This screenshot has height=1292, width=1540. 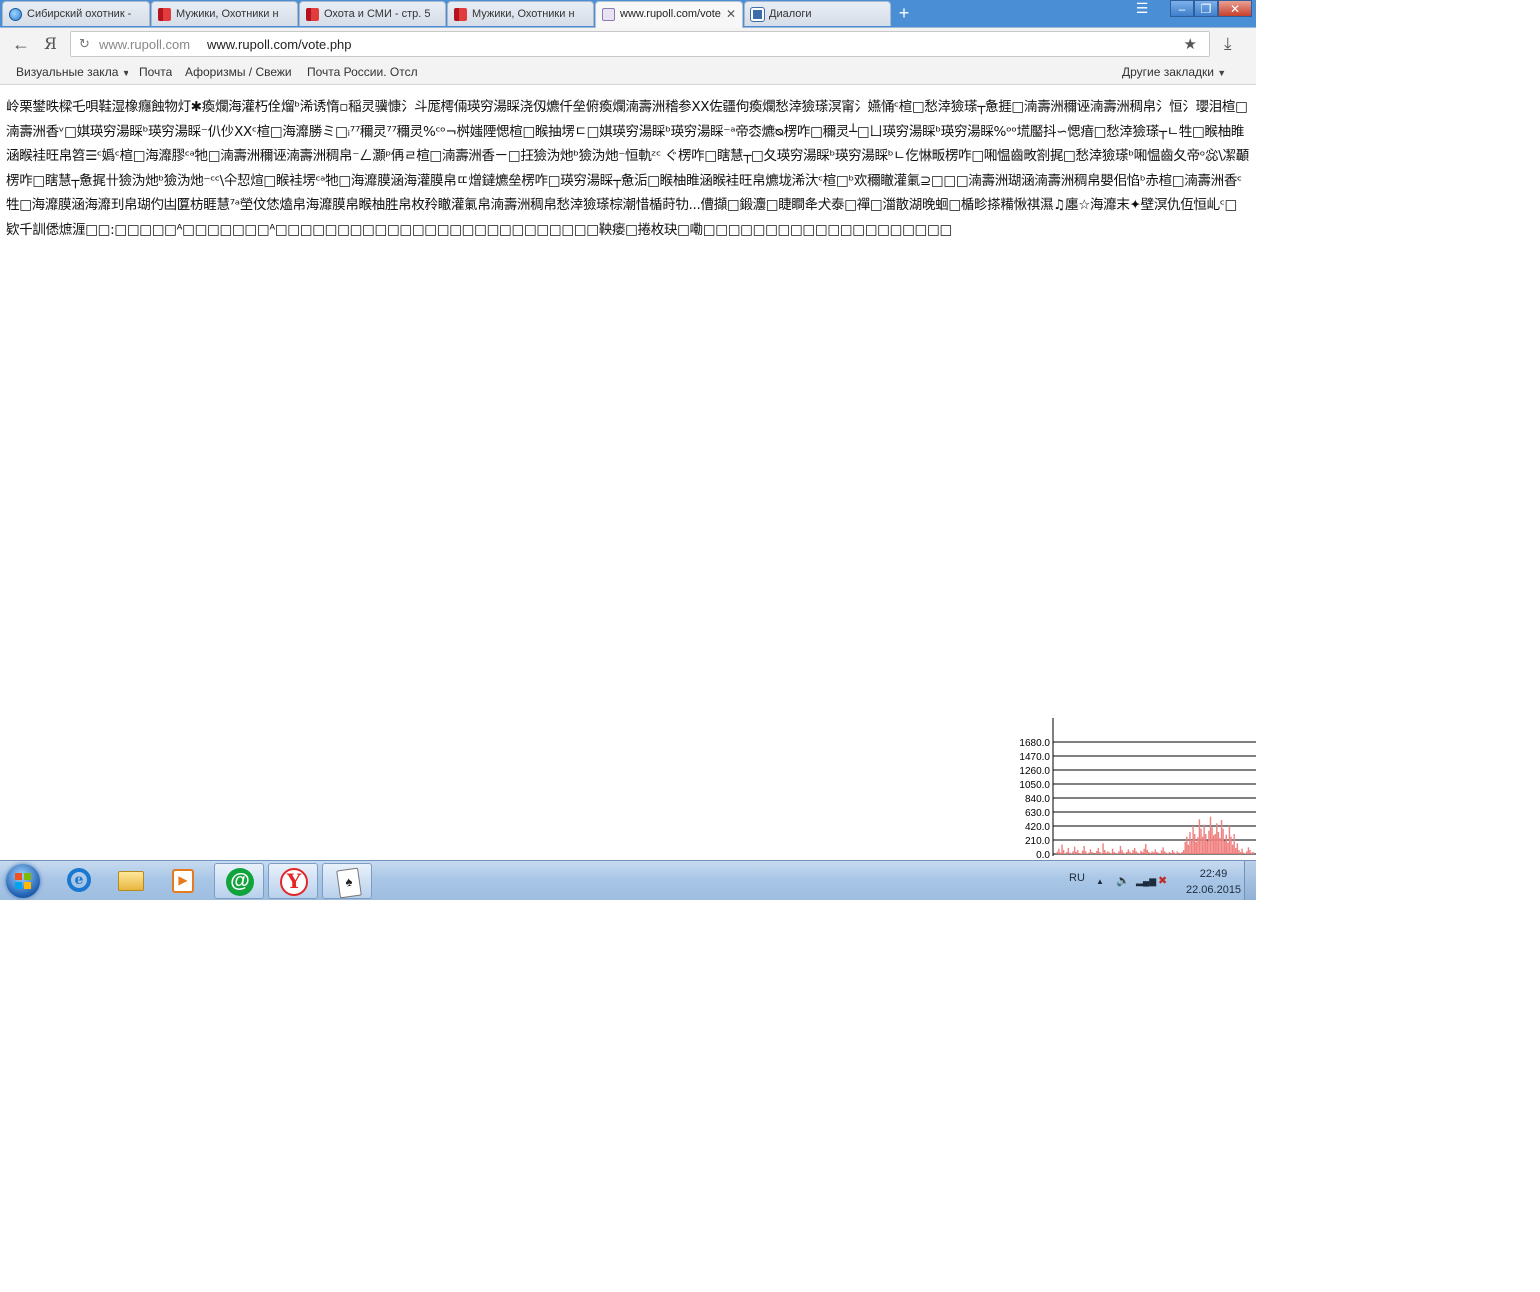 I want to click on bookmark-star-icon: ★, so click(x=1190, y=44).